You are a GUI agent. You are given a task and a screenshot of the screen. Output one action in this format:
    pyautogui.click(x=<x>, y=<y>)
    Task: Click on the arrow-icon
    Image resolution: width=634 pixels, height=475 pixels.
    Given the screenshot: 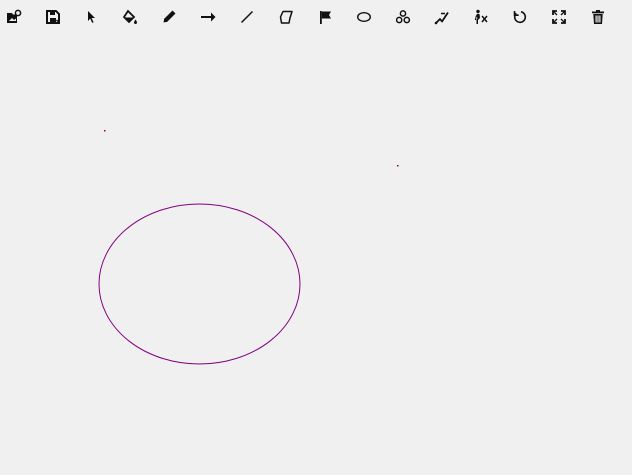 What is the action you would take?
    pyautogui.click(x=208, y=17)
    